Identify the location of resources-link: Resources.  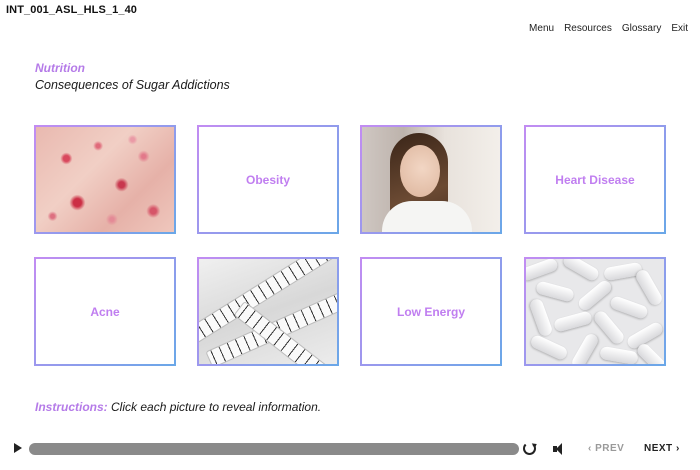
(588, 28).